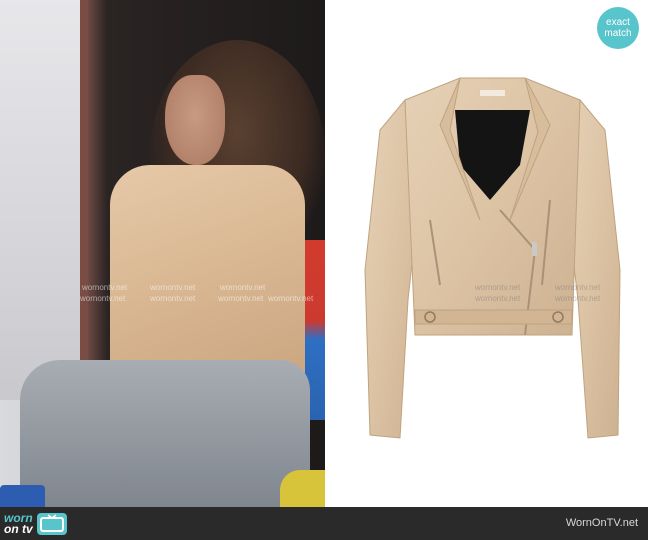  What do you see at coordinates (602, 523) in the screenshot?
I see `site-url: WornOnTV.net` at bounding box center [602, 523].